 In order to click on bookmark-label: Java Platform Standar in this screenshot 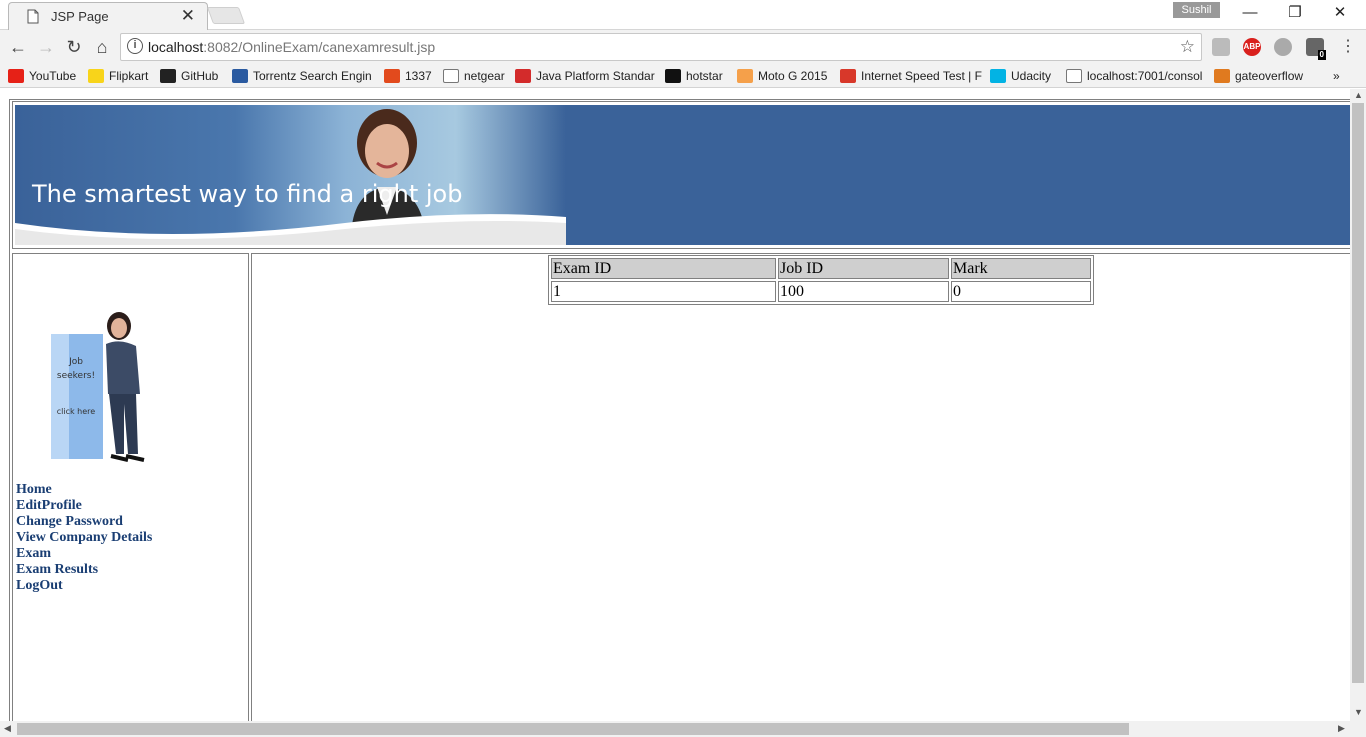, I will do `click(595, 76)`.